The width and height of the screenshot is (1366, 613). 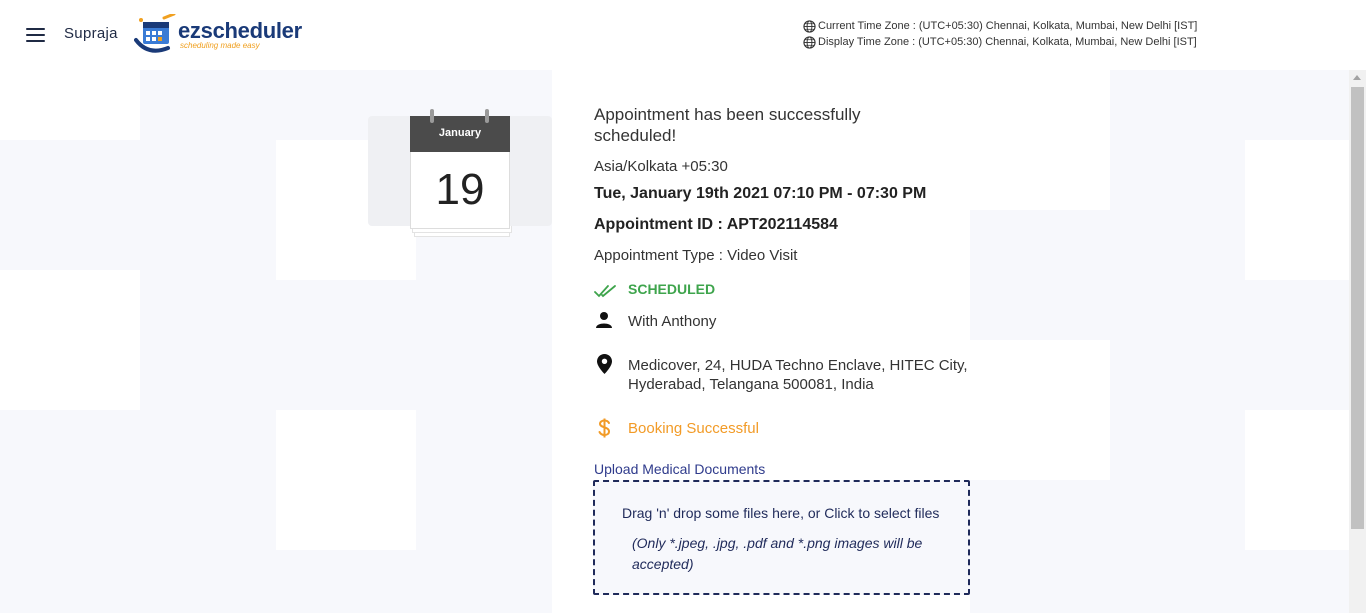 I want to click on vertical-scrollbar, so click(x=1357, y=341).